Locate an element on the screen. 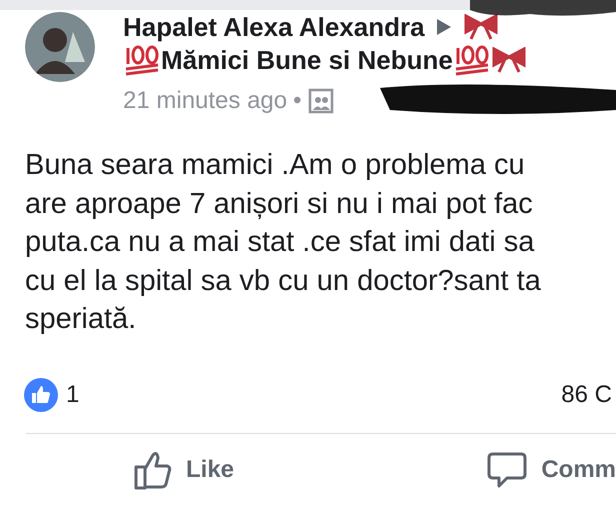  hundred-icon is located at coordinates (142, 60).